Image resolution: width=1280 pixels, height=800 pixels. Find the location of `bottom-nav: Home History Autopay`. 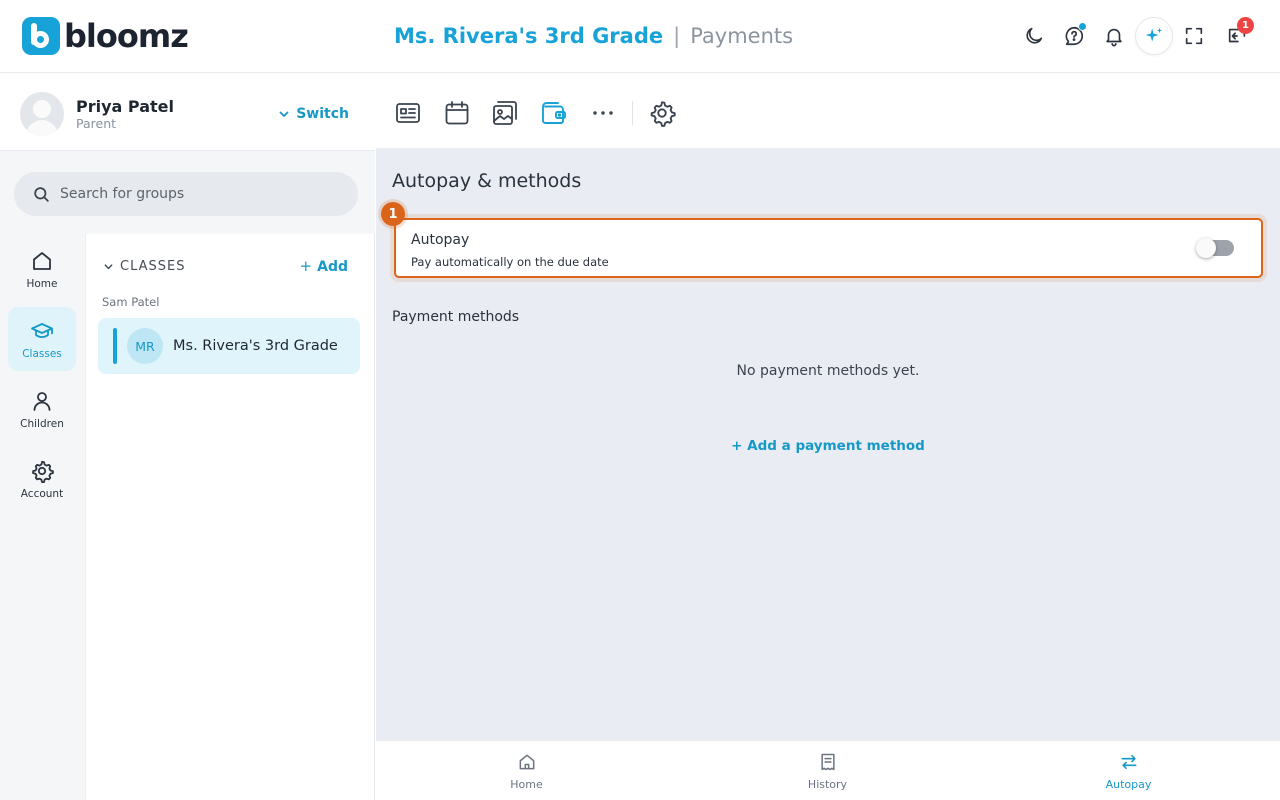

bottom-nav: Home History Autopay is located at coordinates (828, 770).